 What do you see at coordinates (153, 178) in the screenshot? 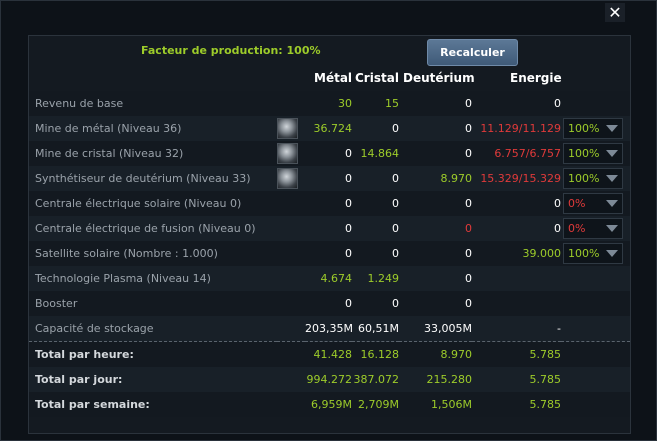
I see `row-label: Synthétiseur de deutérium (Niveau 33)` at bounding box center [153, 178].